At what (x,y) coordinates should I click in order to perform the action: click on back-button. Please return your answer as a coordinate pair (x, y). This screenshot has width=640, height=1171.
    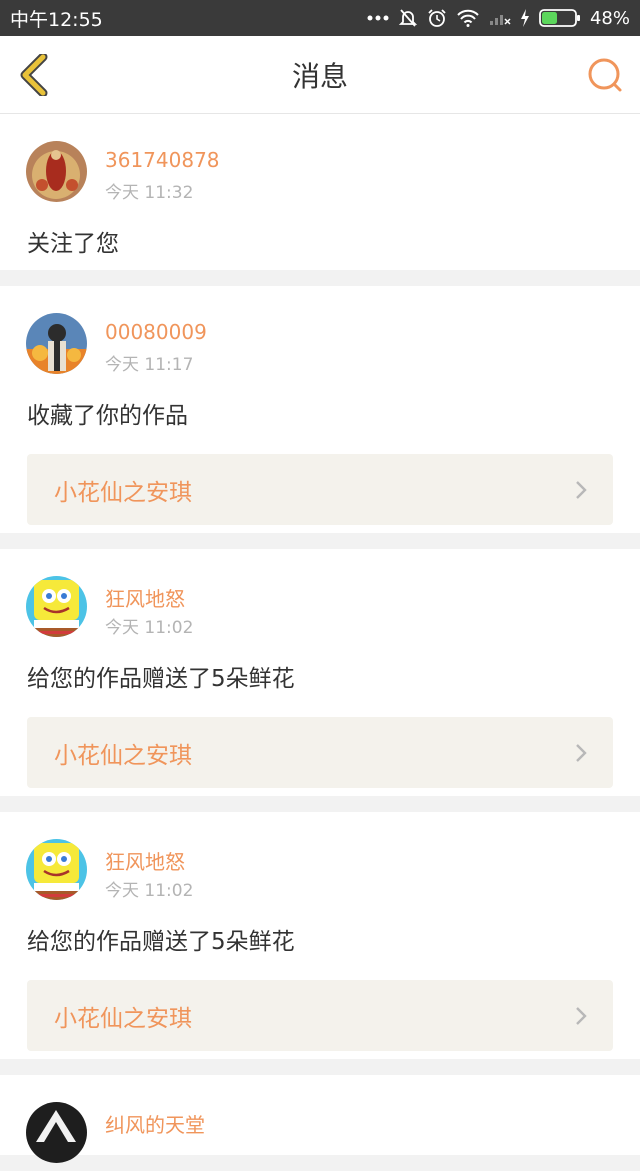
    Looking at the image, I should click on (34, 75).